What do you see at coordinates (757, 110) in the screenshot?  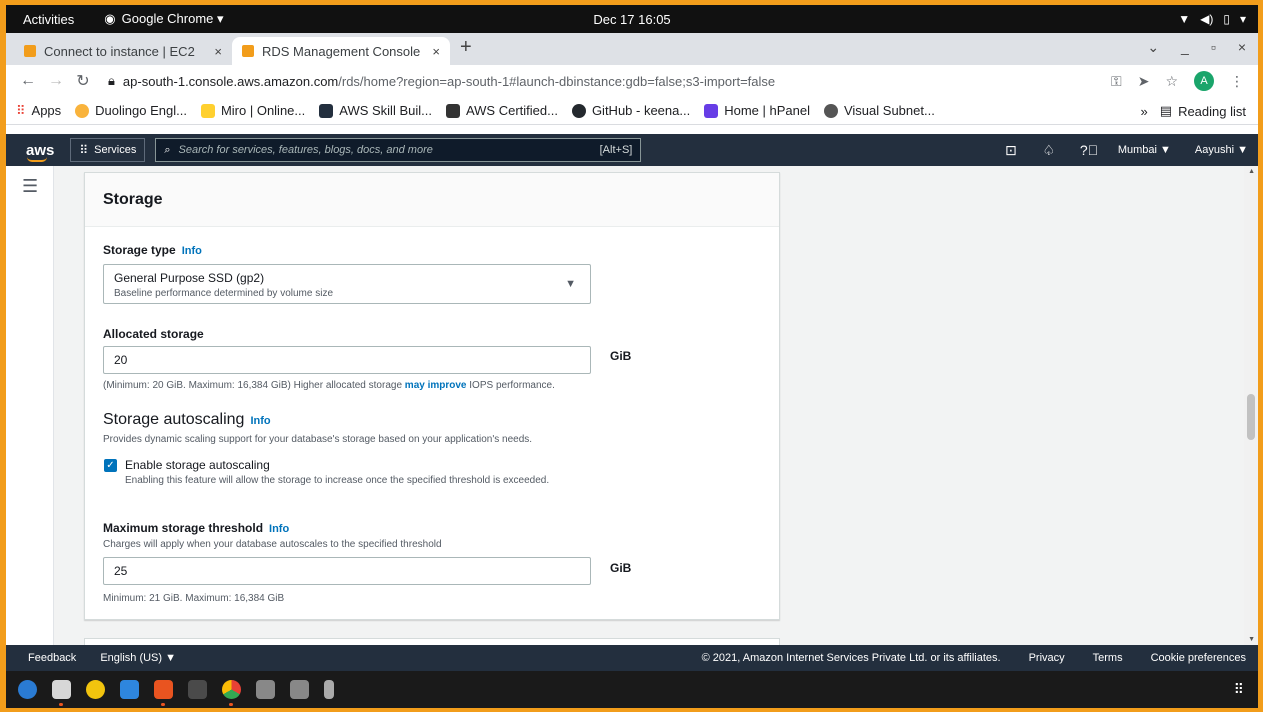 I see `bookmark-hpanel: Home | hPanel` at bounding box center [757, 110].